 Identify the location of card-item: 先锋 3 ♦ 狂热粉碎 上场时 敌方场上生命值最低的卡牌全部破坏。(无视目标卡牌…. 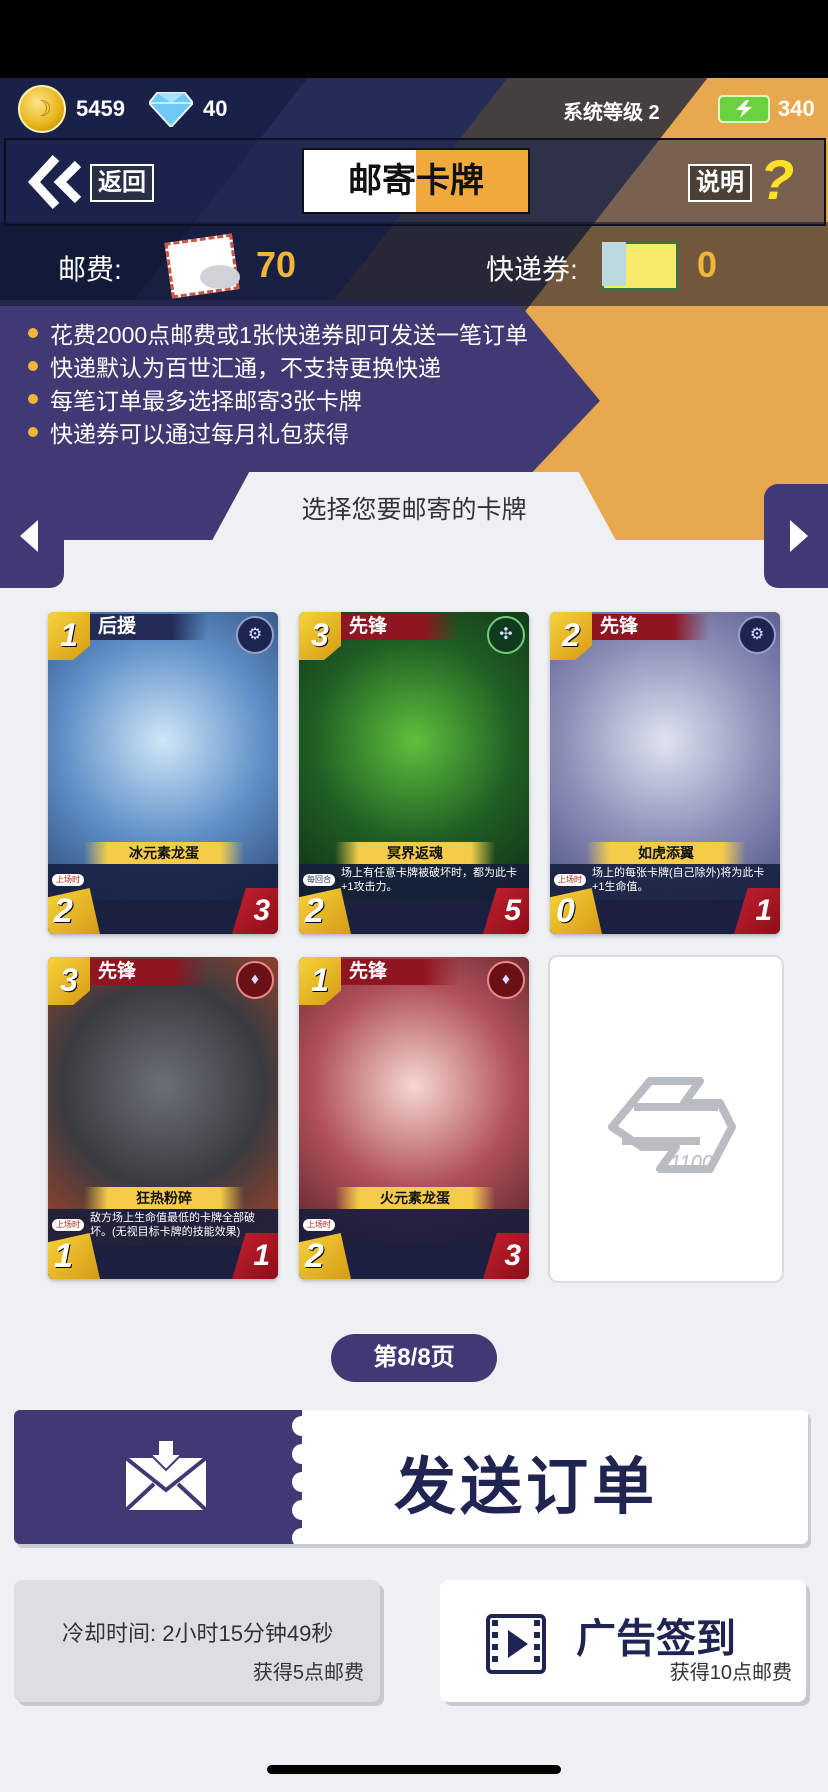
(163, 1118).